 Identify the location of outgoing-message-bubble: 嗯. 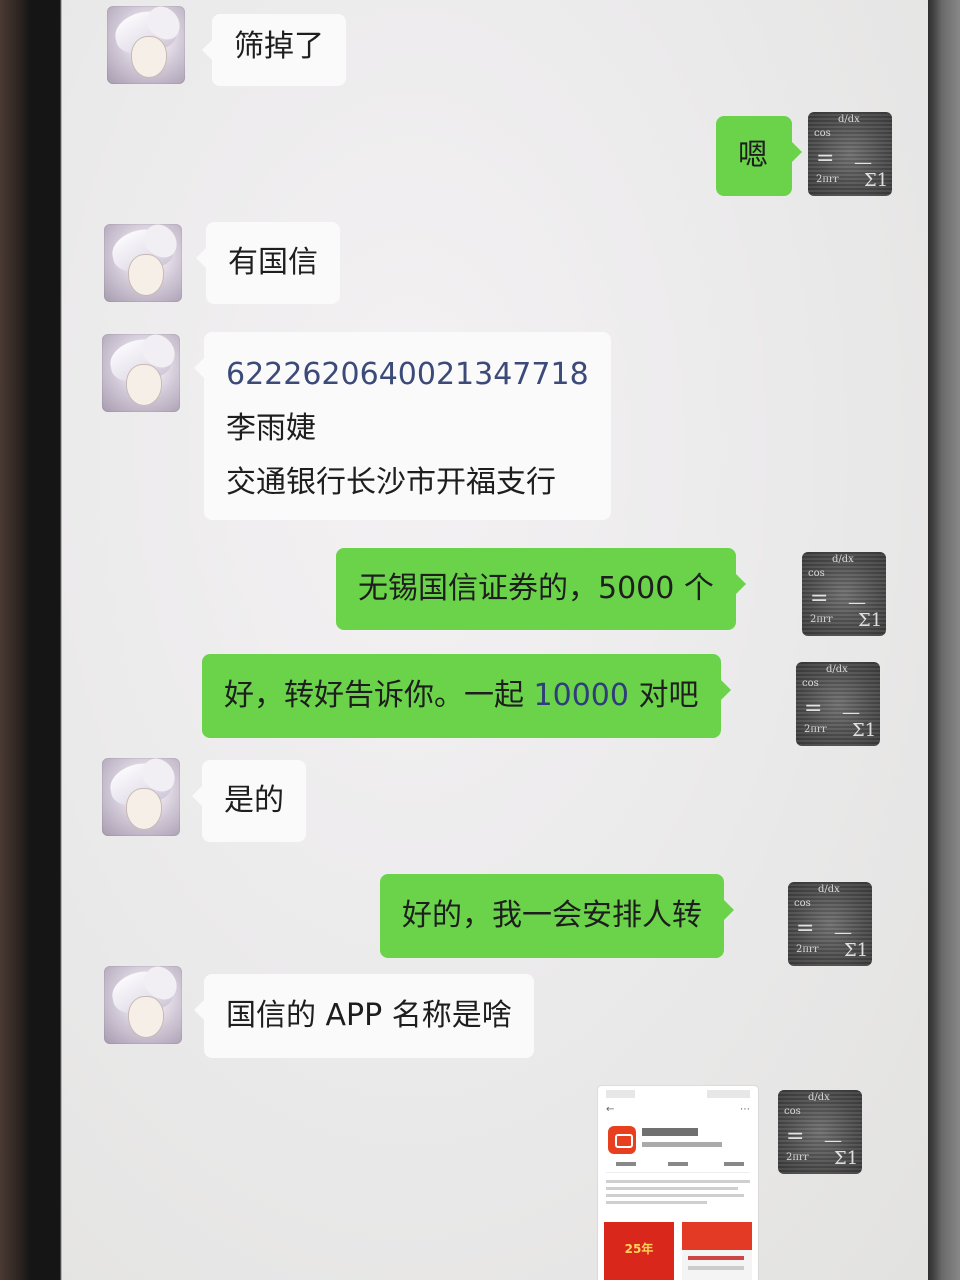
(759, 156).